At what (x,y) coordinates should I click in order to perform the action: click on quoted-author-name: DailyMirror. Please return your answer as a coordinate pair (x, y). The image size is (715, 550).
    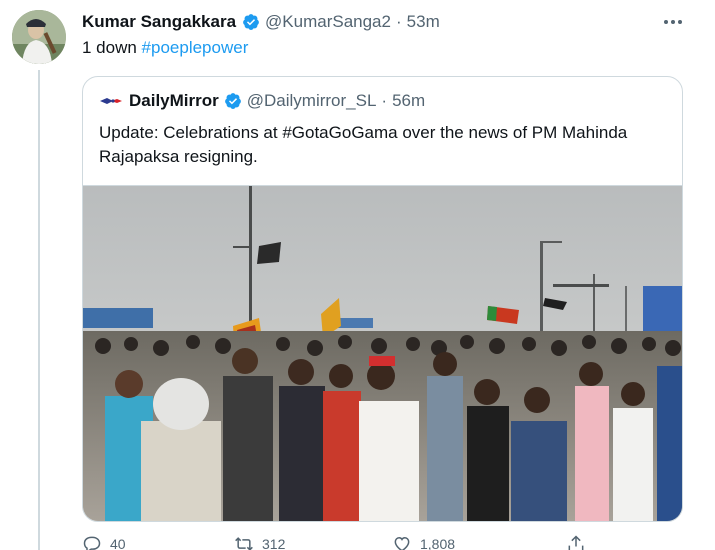
    Looking at the image, I should click on (174, 101).